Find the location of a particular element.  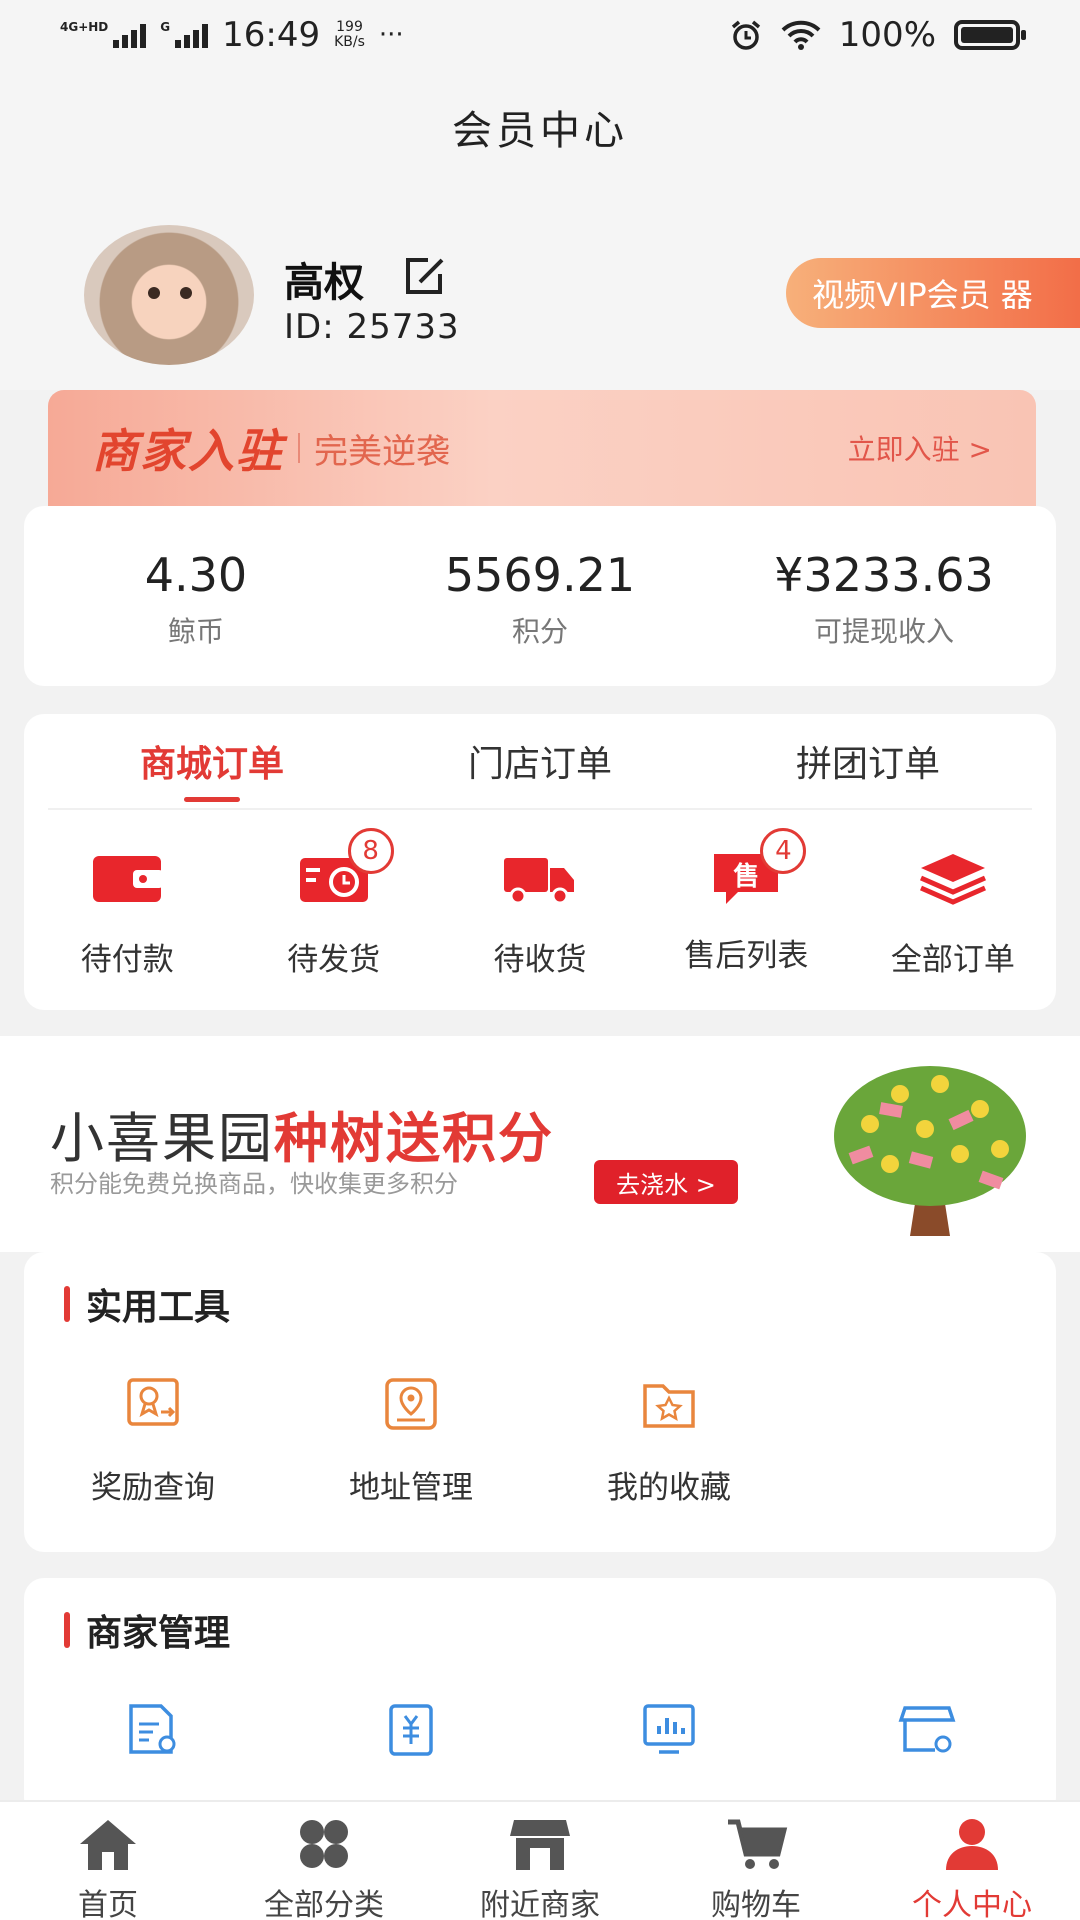

merchant-management-card: 商家管理 is located at coordinates (540, 1698).